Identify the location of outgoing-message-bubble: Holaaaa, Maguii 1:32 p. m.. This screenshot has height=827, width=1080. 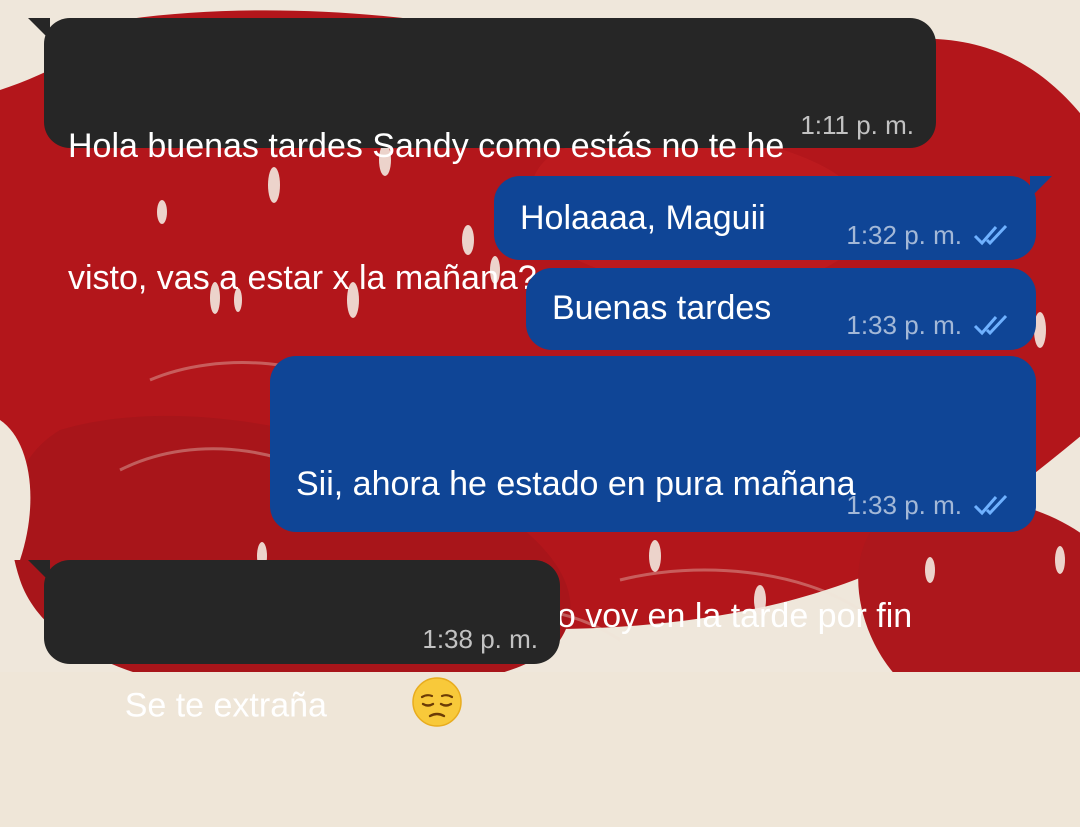
(773, 218).